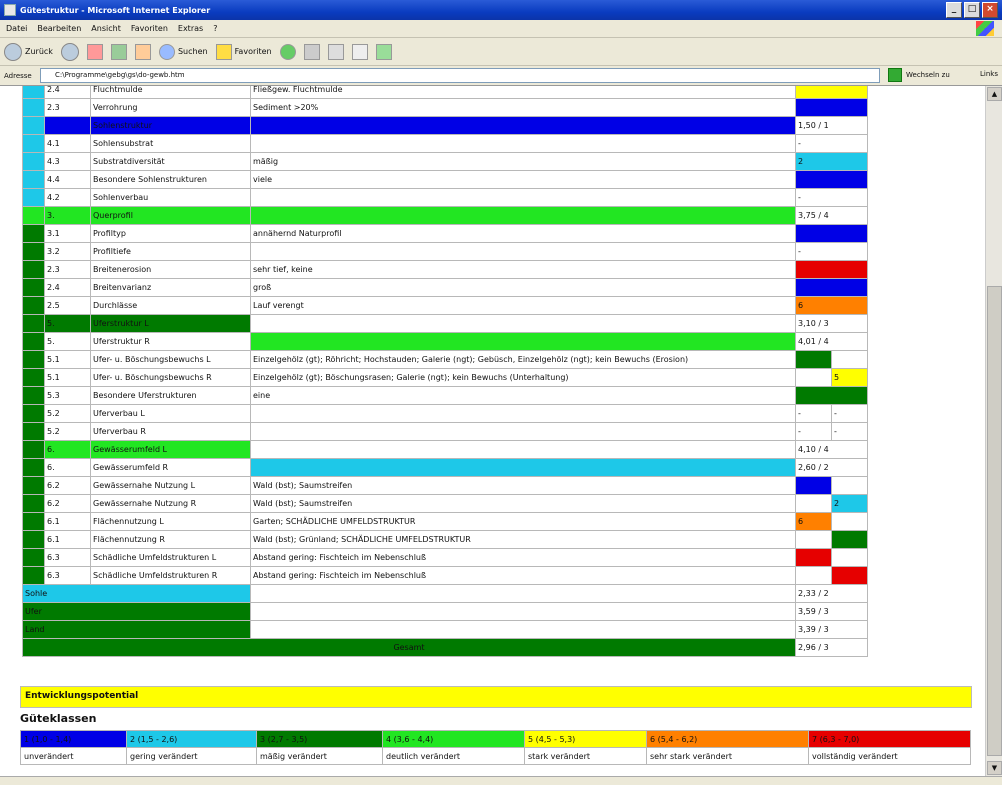 The height and width of the screenshot is (785, 1002). I want to click on print-icon, so click(359, 51).